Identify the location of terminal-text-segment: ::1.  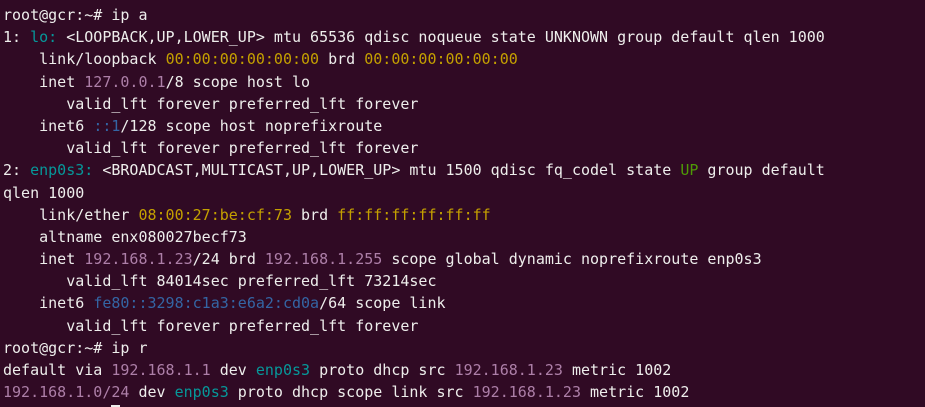
(107, 125).